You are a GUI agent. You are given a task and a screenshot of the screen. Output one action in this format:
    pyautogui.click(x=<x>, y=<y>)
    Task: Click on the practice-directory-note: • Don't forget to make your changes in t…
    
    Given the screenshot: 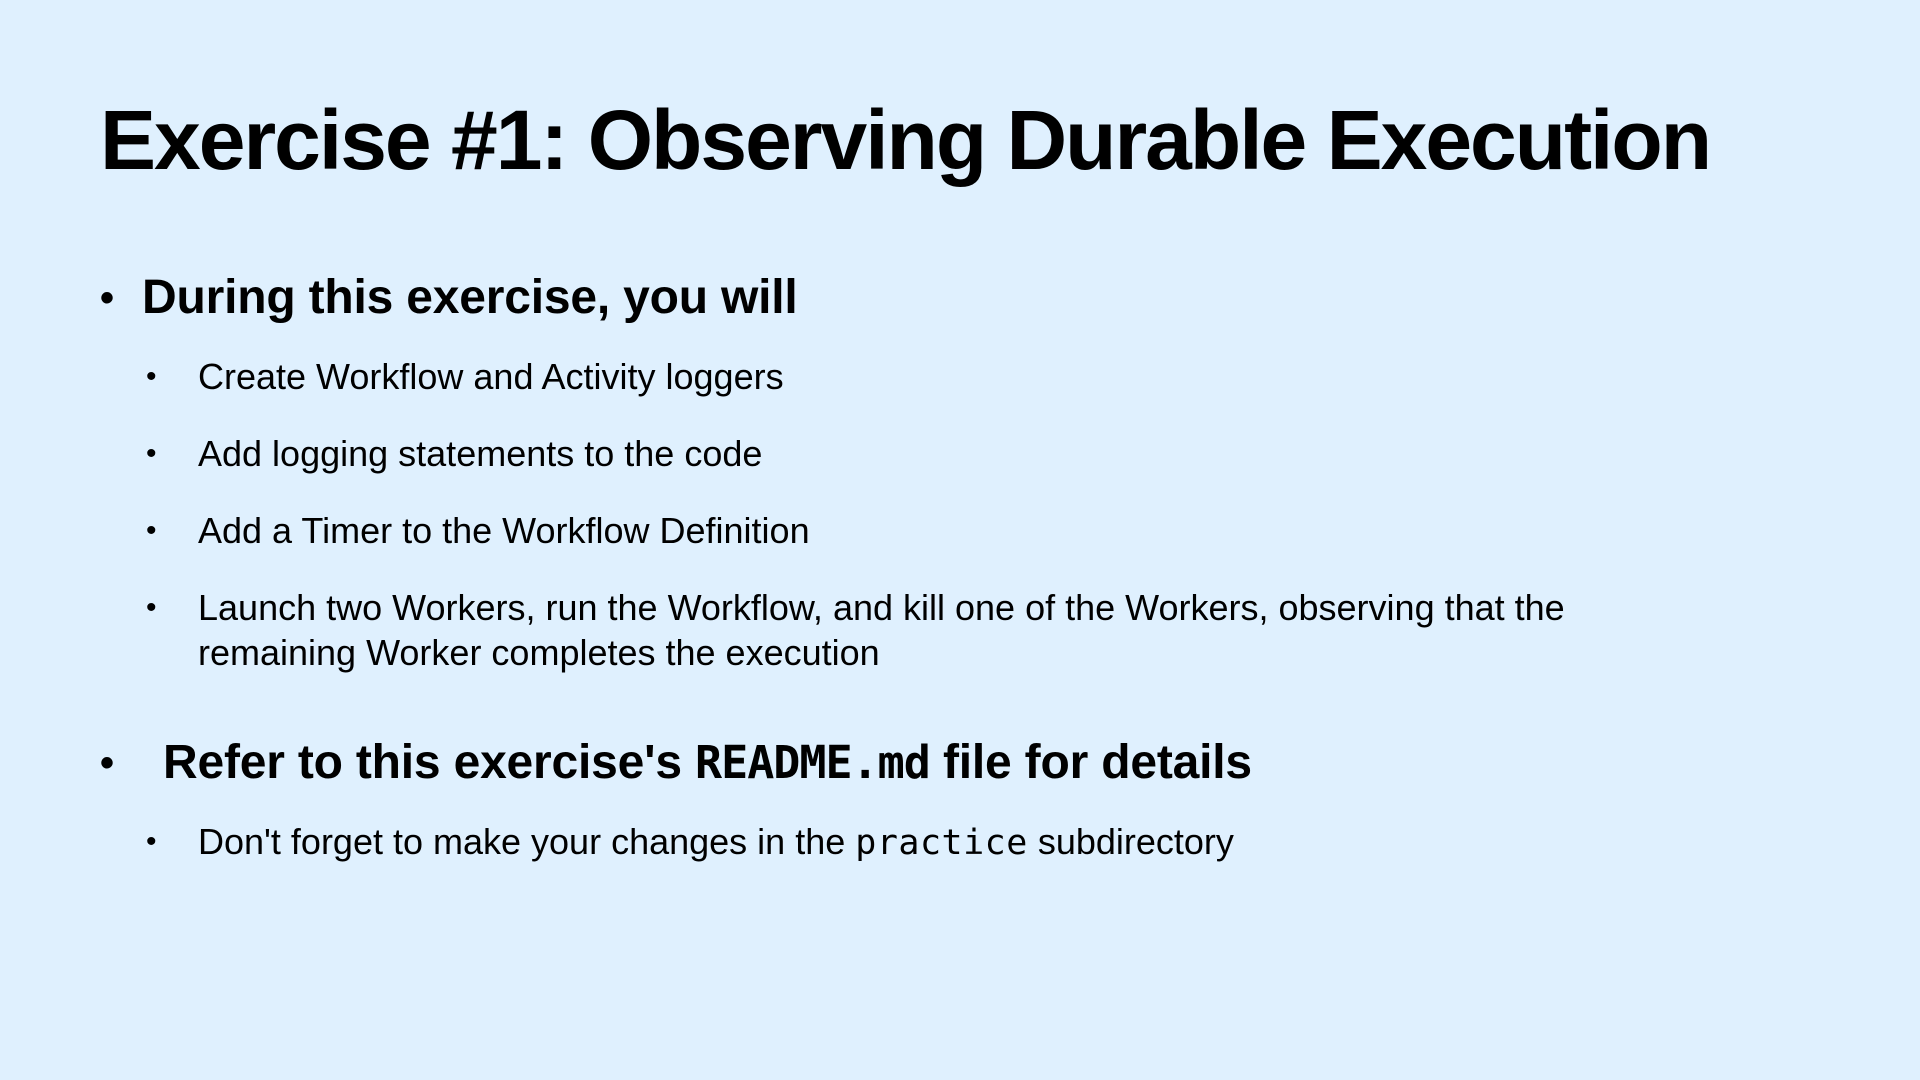 What is the action you would take?
    pyautogui.click(x=983, y=842)
    